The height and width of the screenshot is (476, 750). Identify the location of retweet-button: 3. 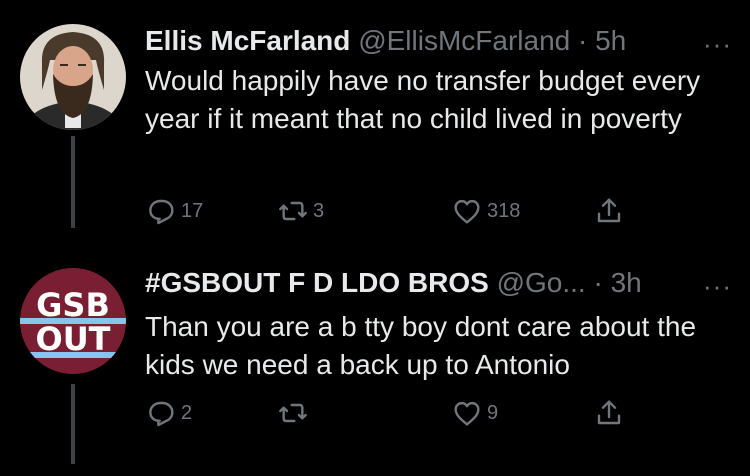
(300, 211).